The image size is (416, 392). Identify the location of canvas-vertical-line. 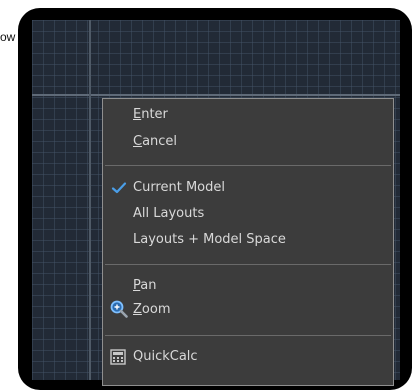
(90, 200).